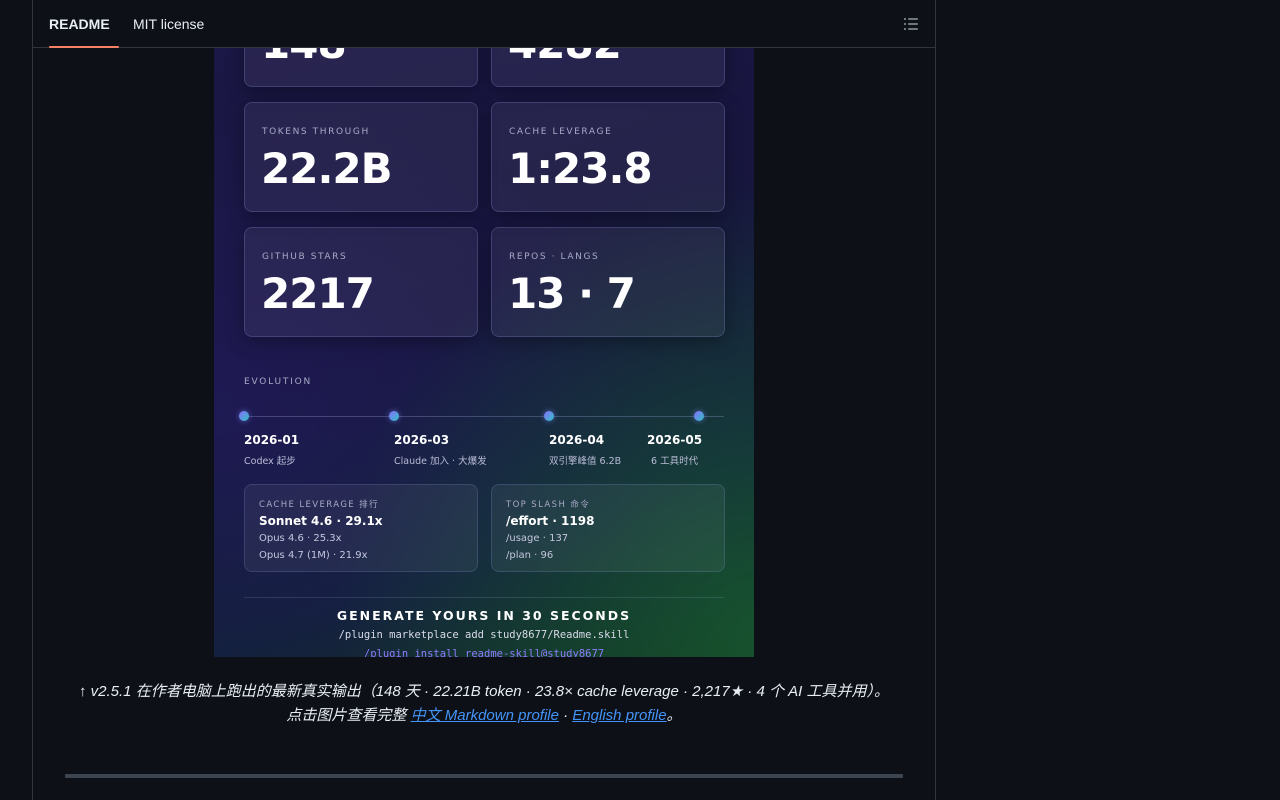 The width and height of the screenshot is (1280, 800). I want to click on stat-card-sessions: 4282, so click(608, 67).